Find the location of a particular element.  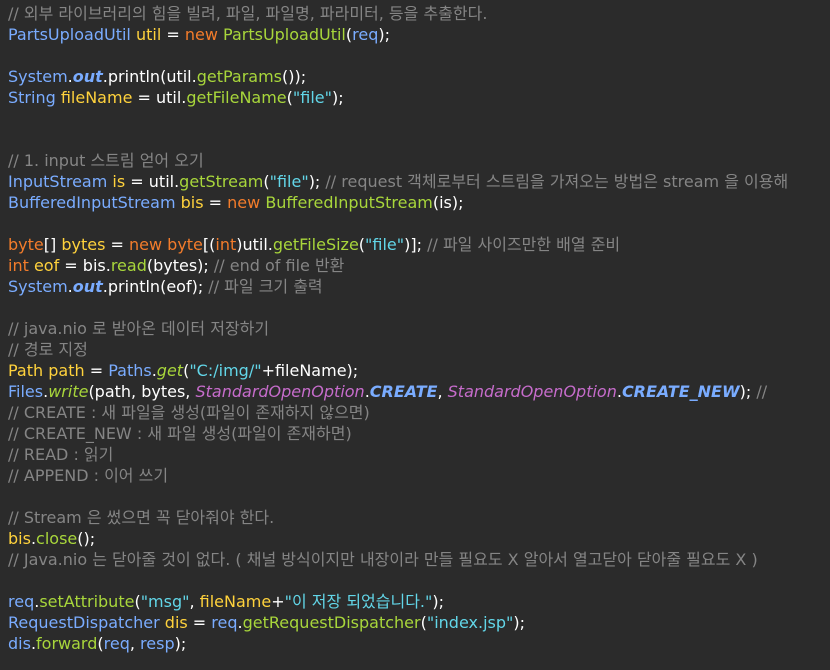

code-token-string: "C:/img/" is located at coordinates (225, 370).